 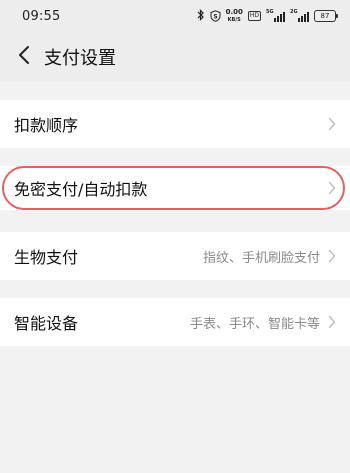 I want to click on page-title: 支付设置, so click(x=80, y=58).